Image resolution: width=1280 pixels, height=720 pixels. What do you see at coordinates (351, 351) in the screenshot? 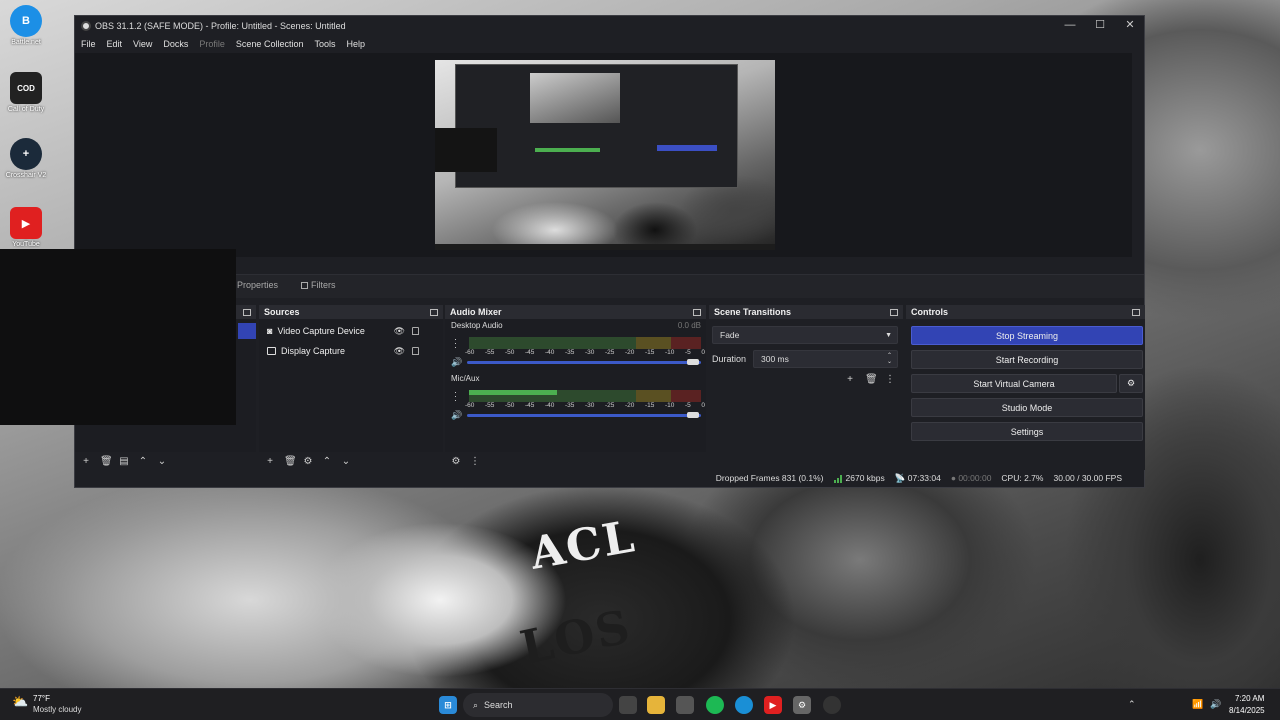
I see `source-item-display-capture: Display Capture 👁` at bounding box center [351, 351].